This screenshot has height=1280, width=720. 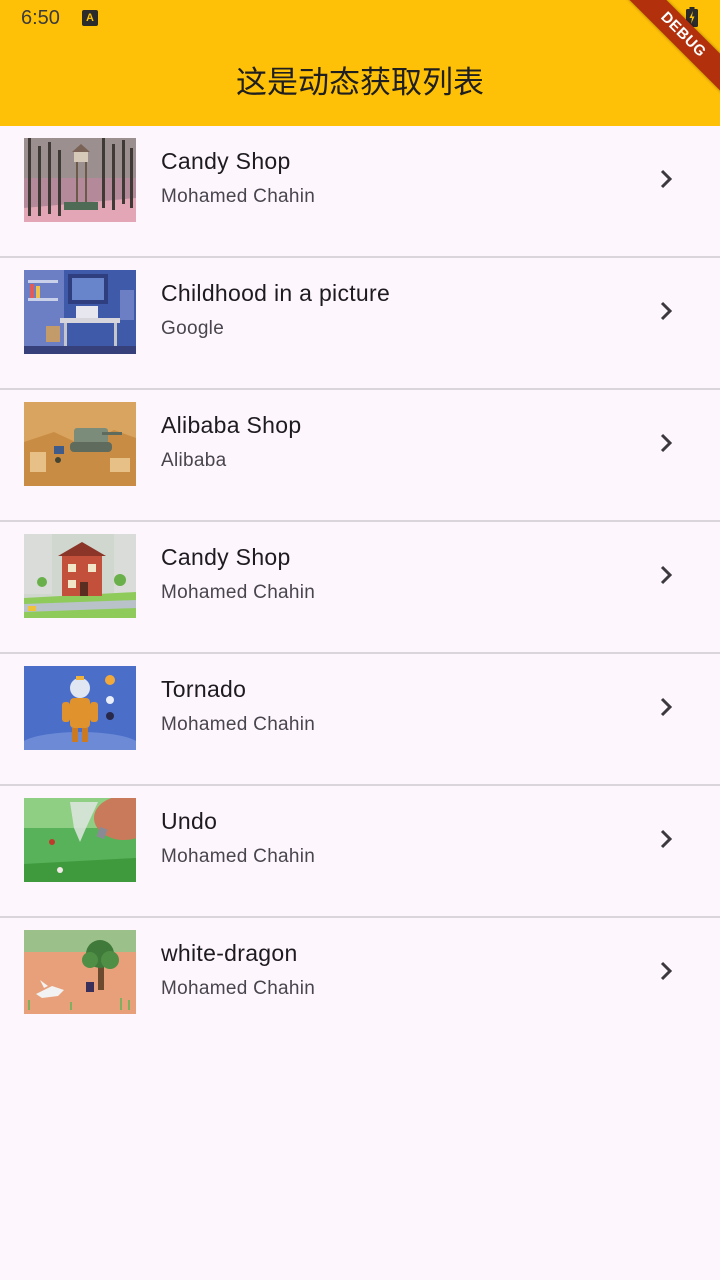 What do you see at coordinates (231, 425) in the screenshot?
I see `item-title: Alibaba Shop` at bounding box center [231, 425].